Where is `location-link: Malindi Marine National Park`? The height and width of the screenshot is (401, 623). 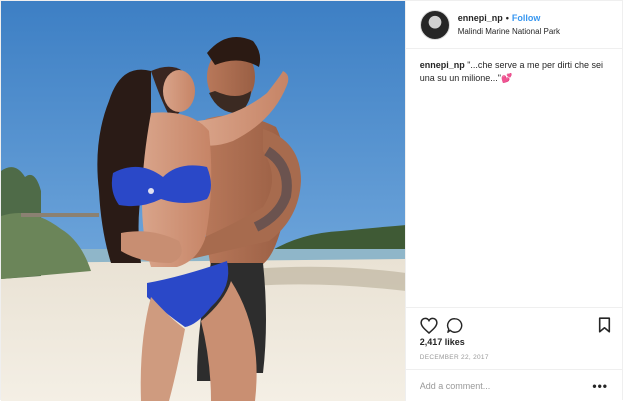 location-link: Malindi Marine National Park is located at coordinates (509, 31).